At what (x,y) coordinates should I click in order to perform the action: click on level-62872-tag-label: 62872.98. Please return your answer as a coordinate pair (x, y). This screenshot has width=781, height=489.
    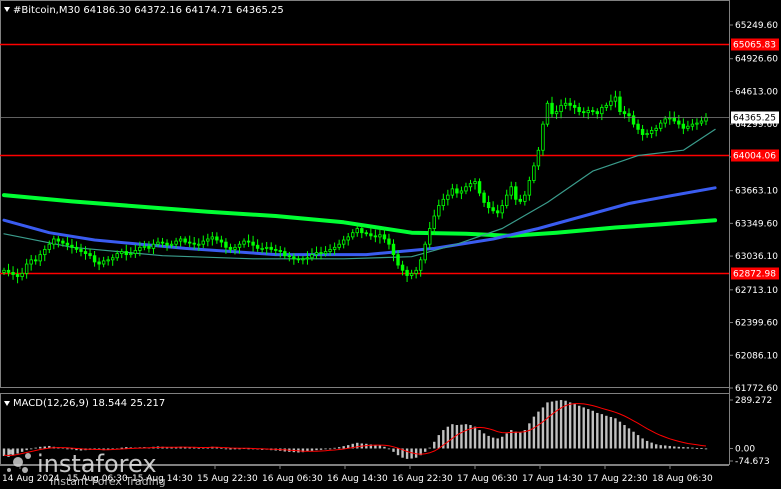
    Looking at the image, I should click on (754, 275).